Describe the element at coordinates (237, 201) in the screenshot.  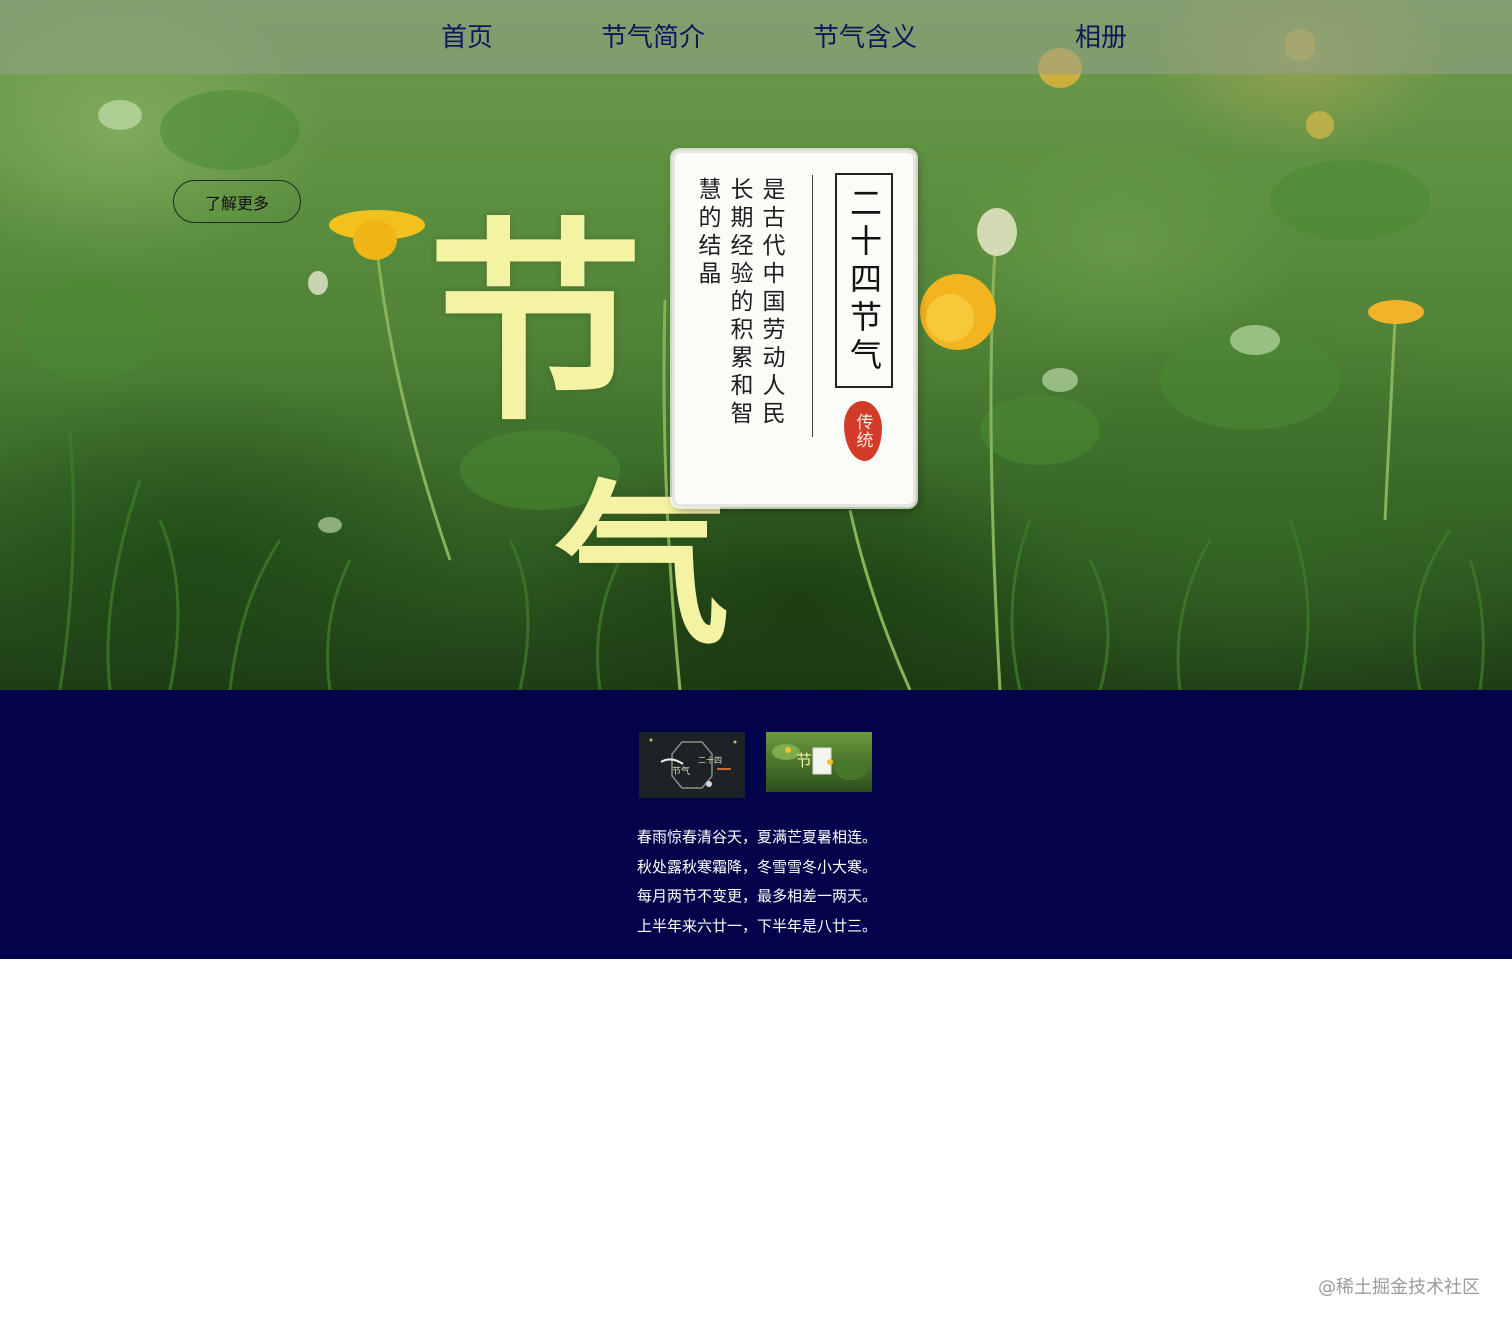
I see `learn-more-button: 了解更多` at that location.